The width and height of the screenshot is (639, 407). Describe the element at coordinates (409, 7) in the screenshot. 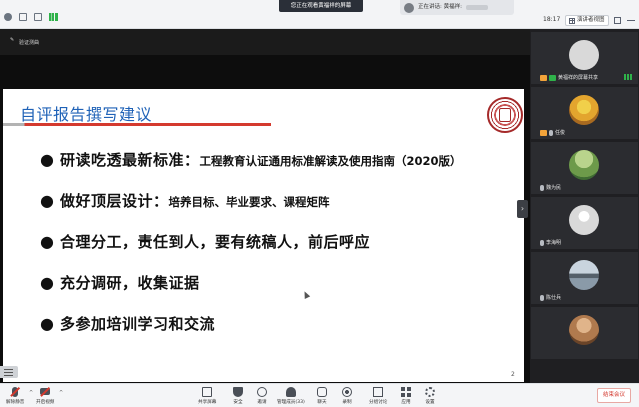

I see `speaker-avatar` at that location.